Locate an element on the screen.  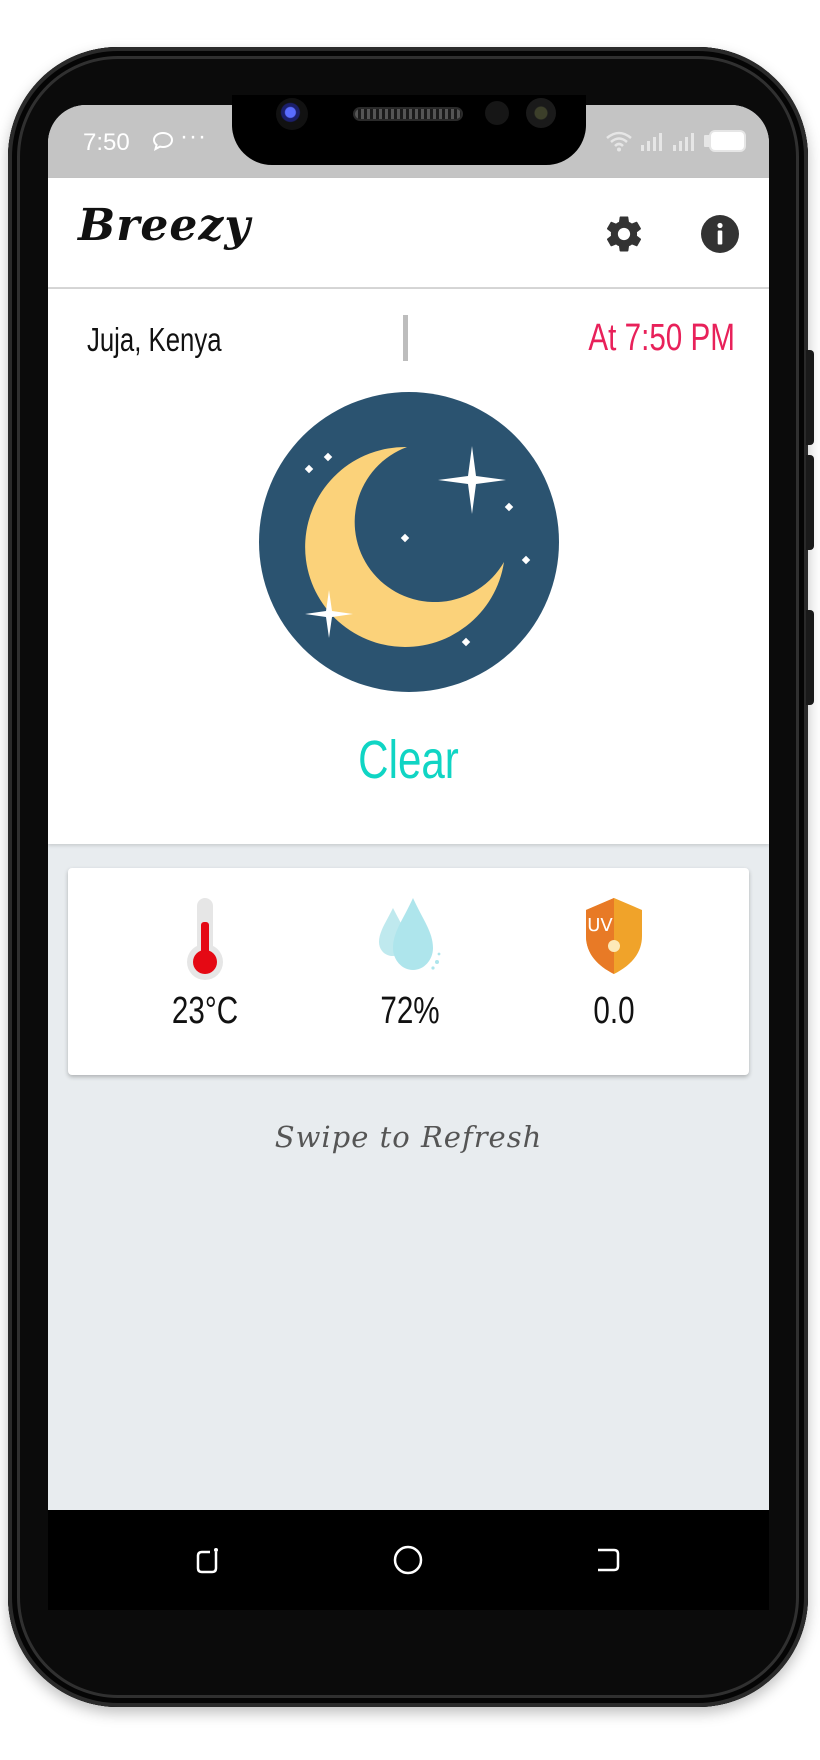
navigation-bar is located at coordinates (408, 1560).